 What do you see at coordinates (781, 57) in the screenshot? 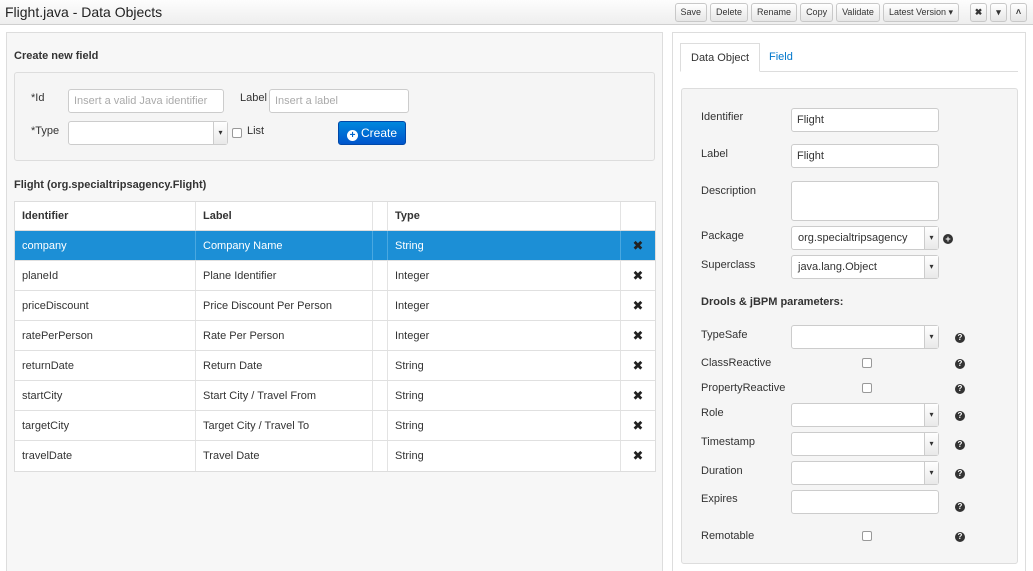
I see `tab-field: Field` at bounding box center [781, 57].